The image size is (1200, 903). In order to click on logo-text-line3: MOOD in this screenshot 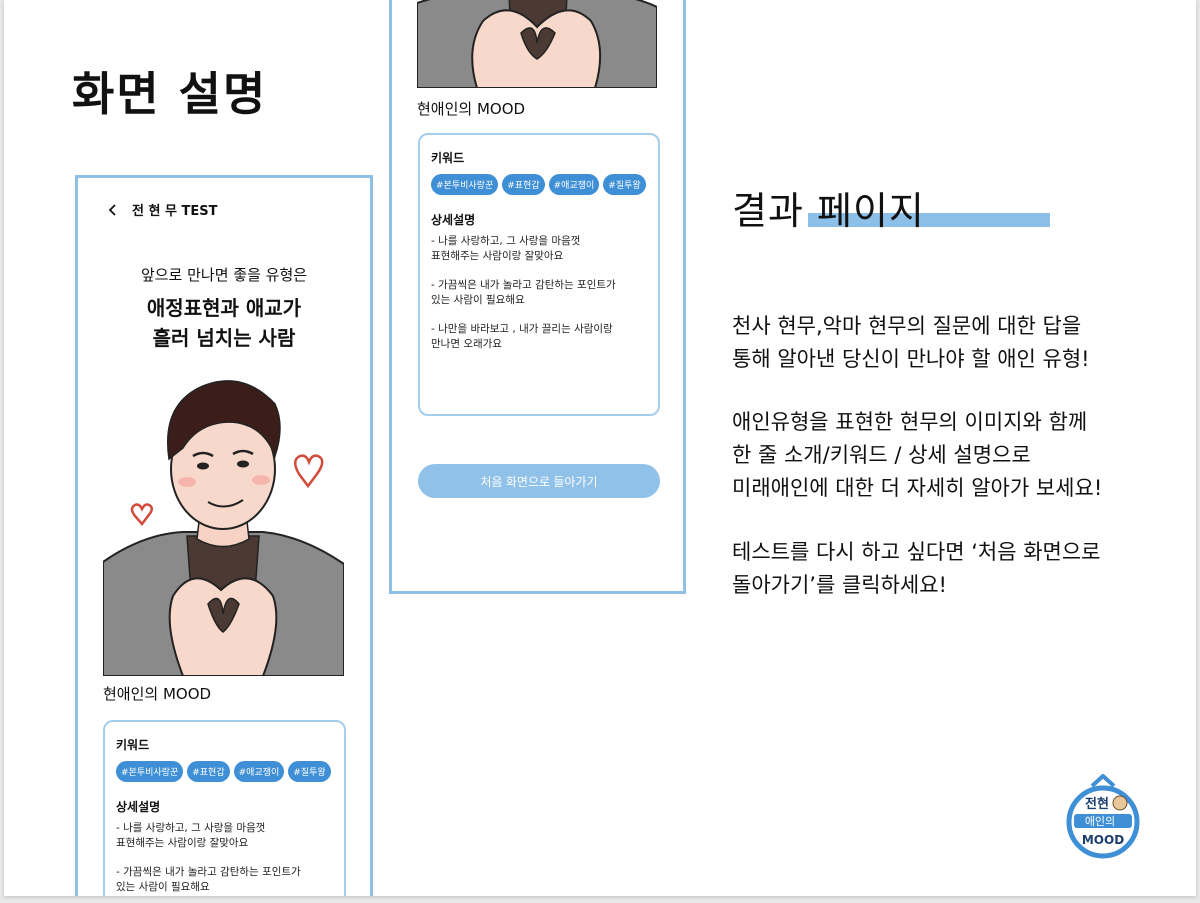, I will do `click(1103, 840)`.